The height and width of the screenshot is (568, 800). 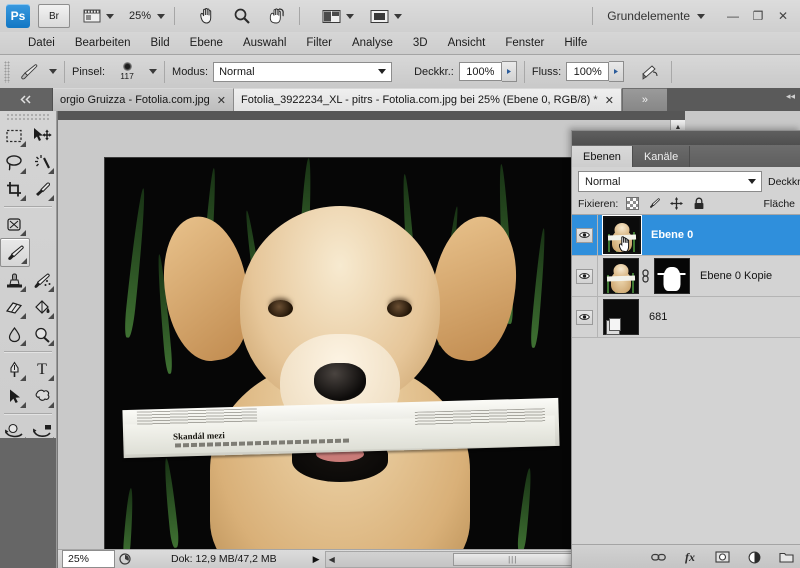 What do you see at coordinates (29, 72) in the screenshot?
I see `current-tool-preview` at bounding box center [29, 72].